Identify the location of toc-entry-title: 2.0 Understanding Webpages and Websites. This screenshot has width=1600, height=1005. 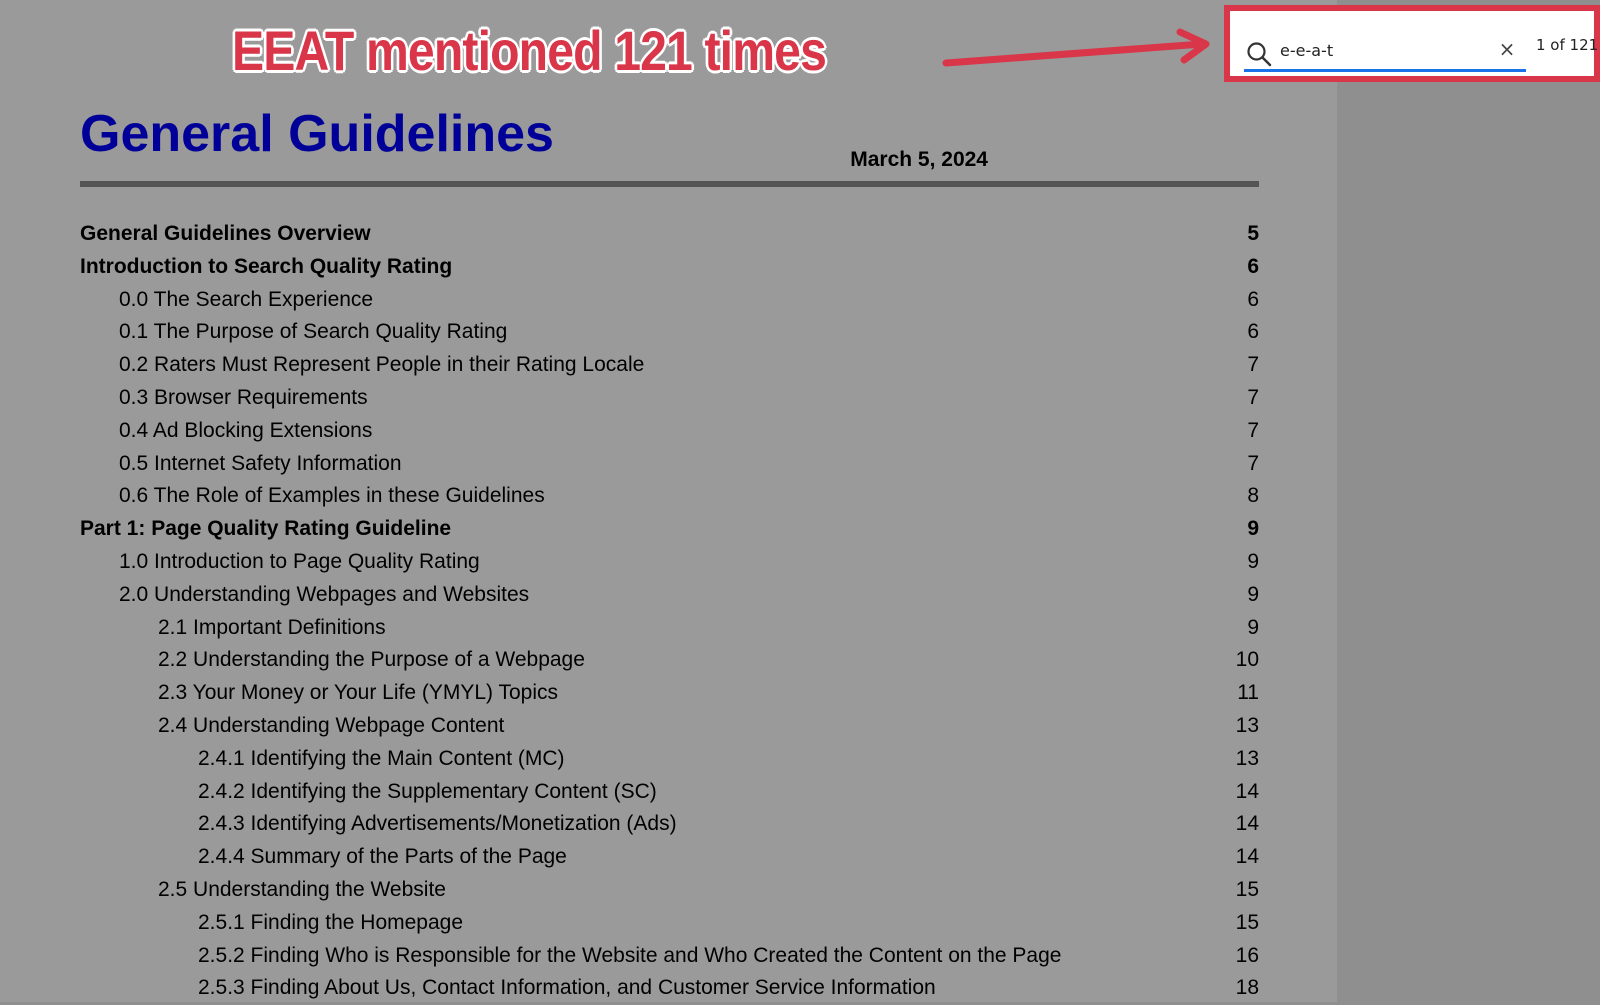
(324, 594).